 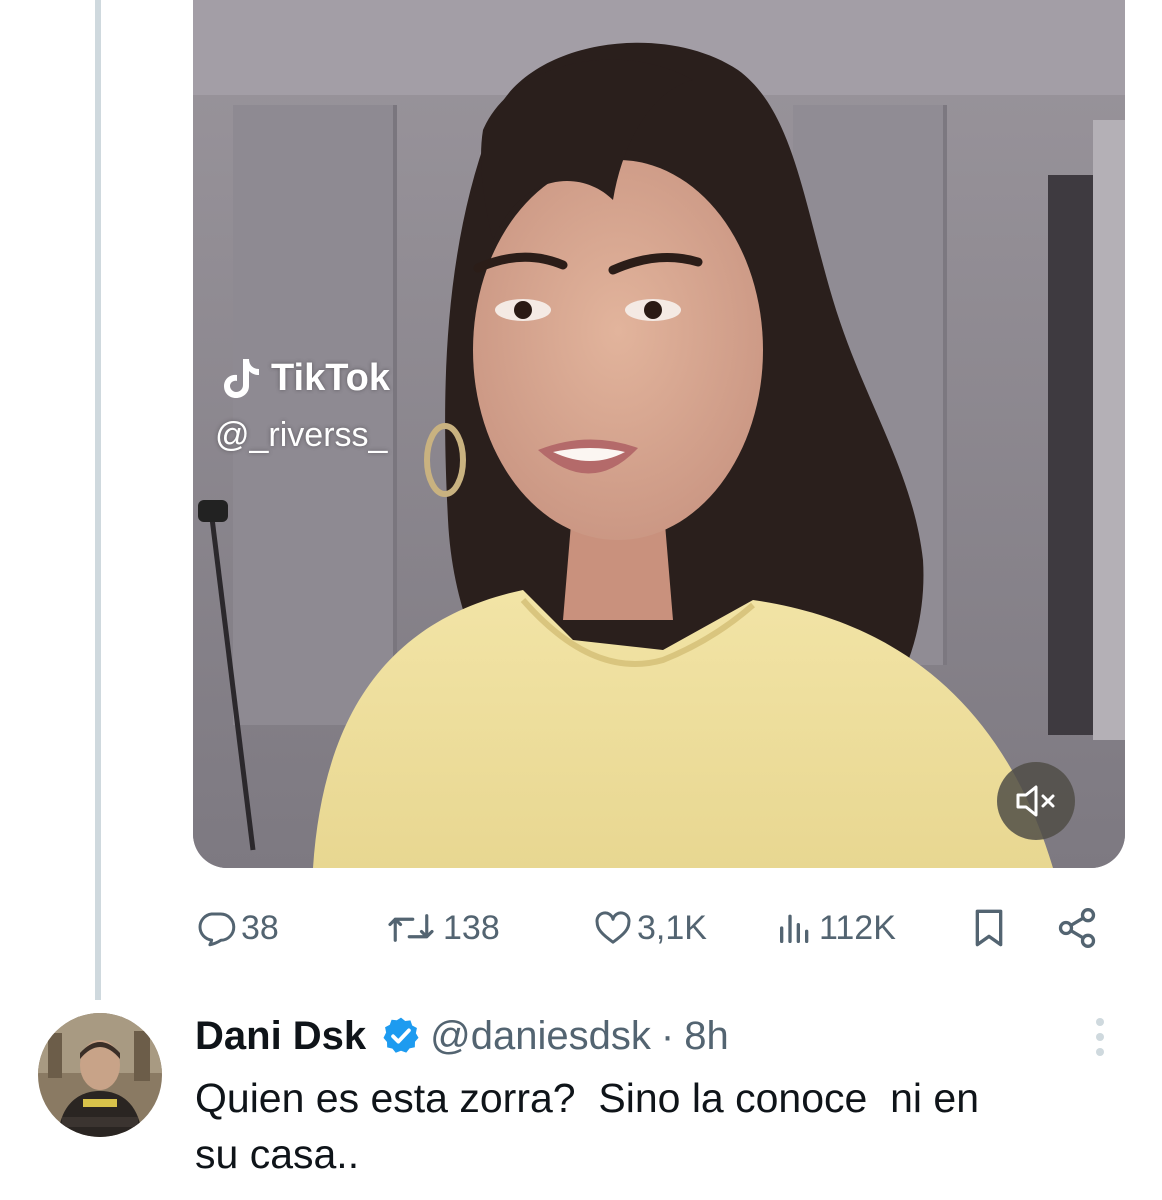 I want to click on more-vertical-icon, so click(x=1100, y=1037).